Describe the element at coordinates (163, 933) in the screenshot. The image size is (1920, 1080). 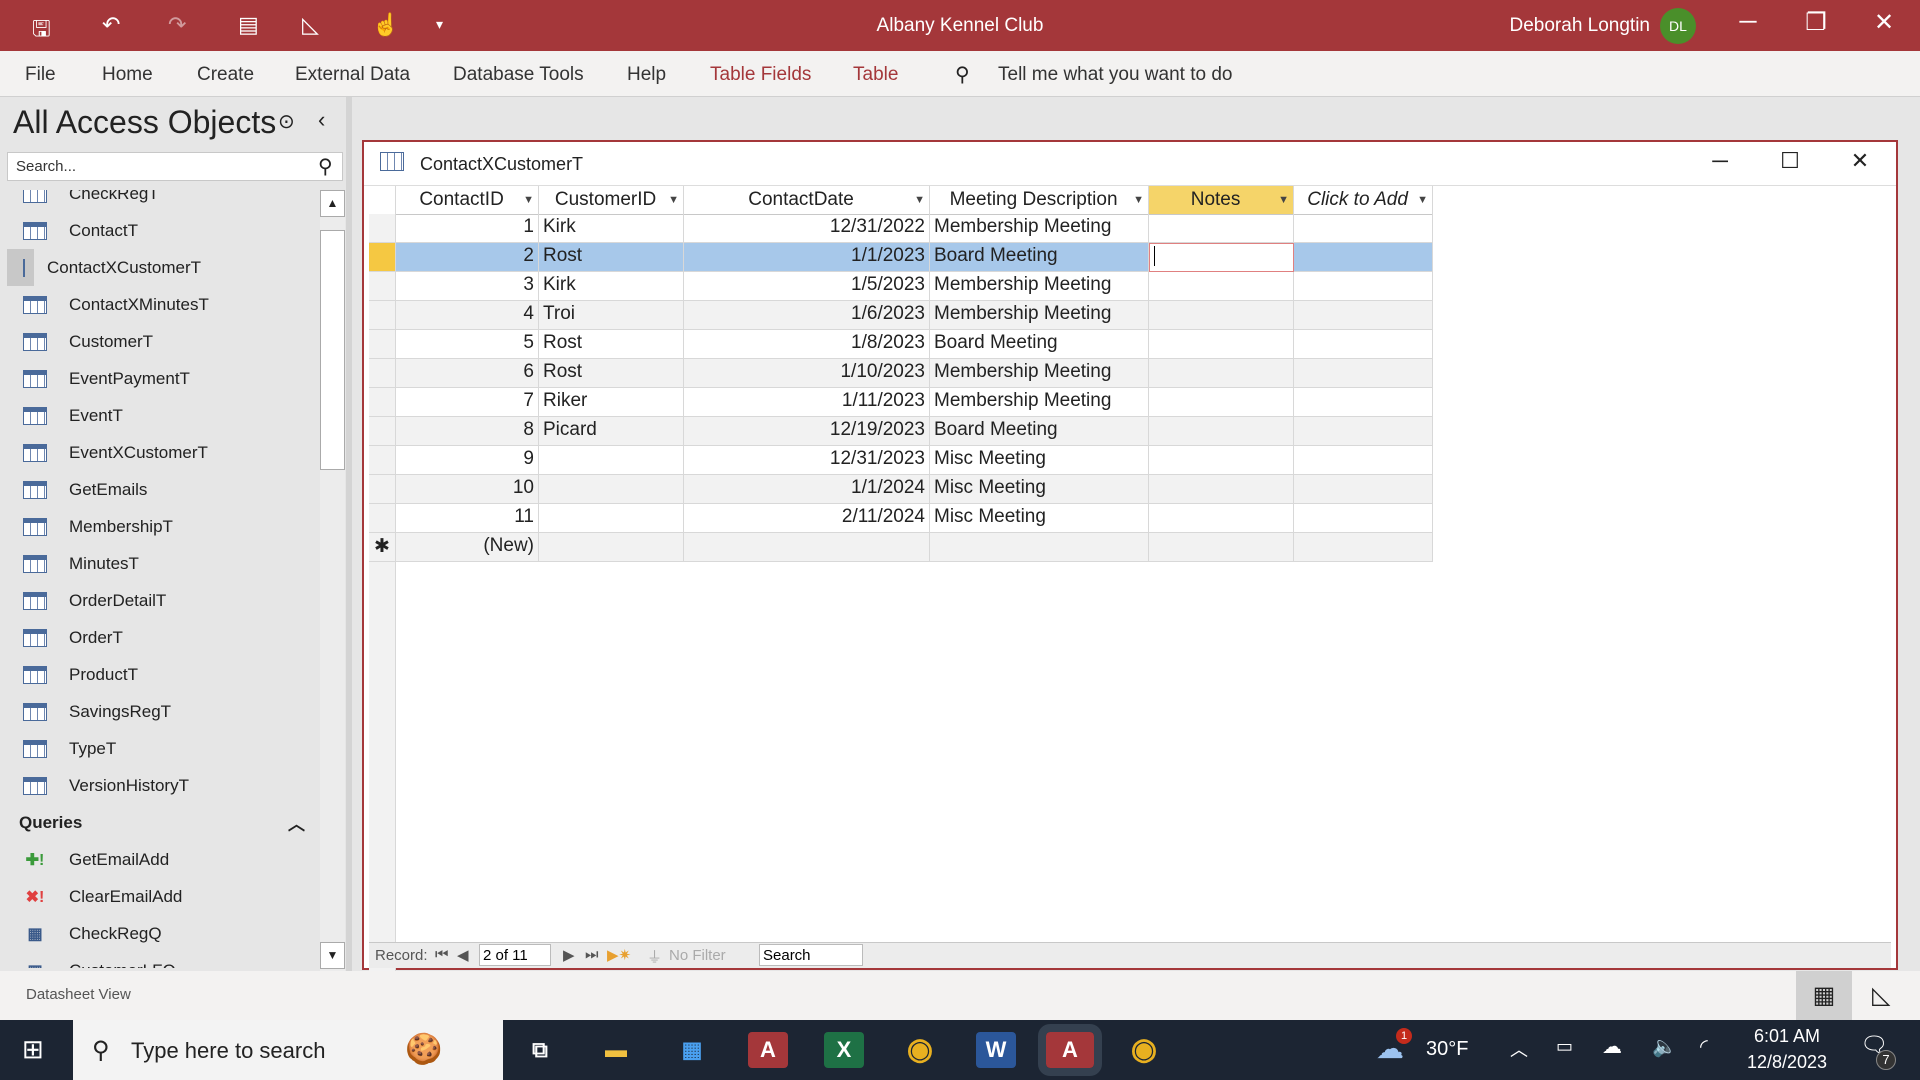
I see `nav-item-query: ▦ CheckRegQ` at that location.